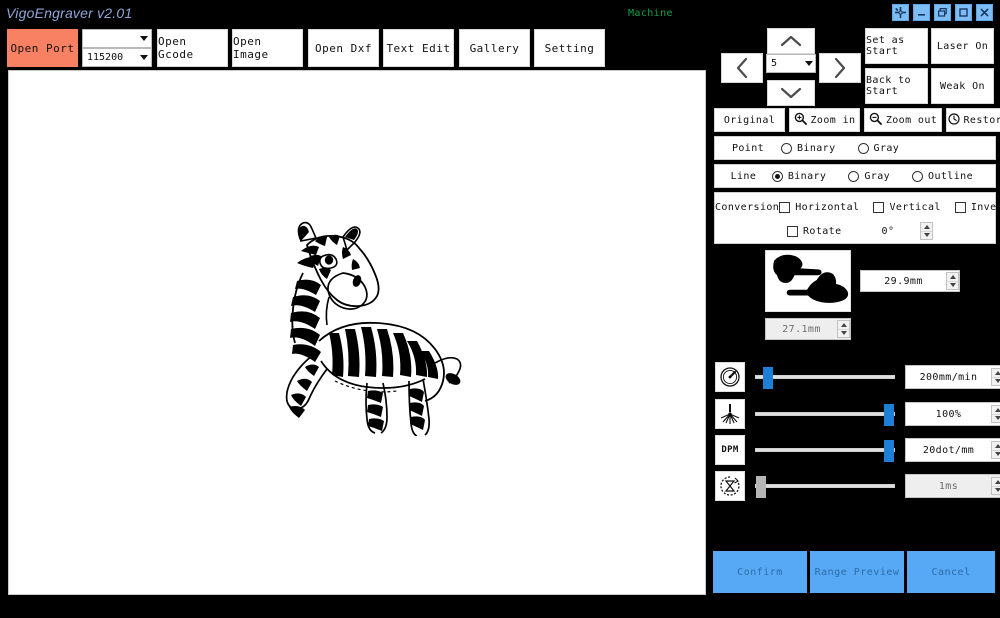 This screenshot has height=618, width=1000. I want to click on jog-right-button, so click(840, 68).